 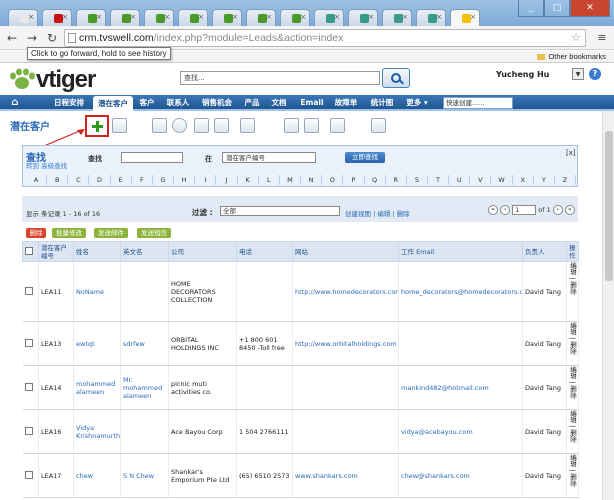 I want to click on wrench-icon, so click(x=119, y=125).